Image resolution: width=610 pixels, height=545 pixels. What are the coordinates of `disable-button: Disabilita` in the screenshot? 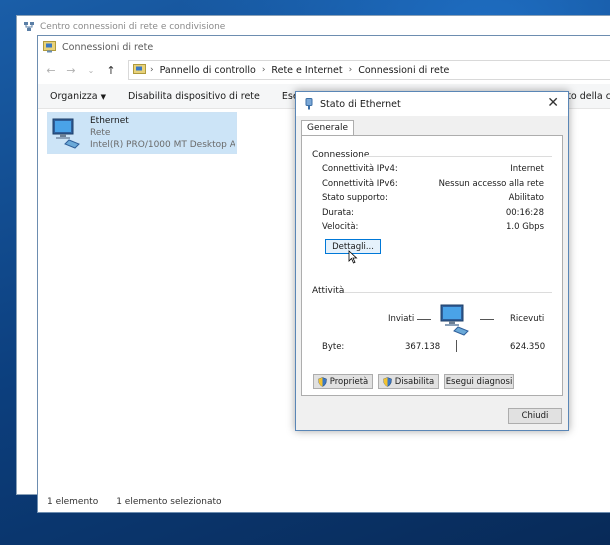 It's located at (408, 381).